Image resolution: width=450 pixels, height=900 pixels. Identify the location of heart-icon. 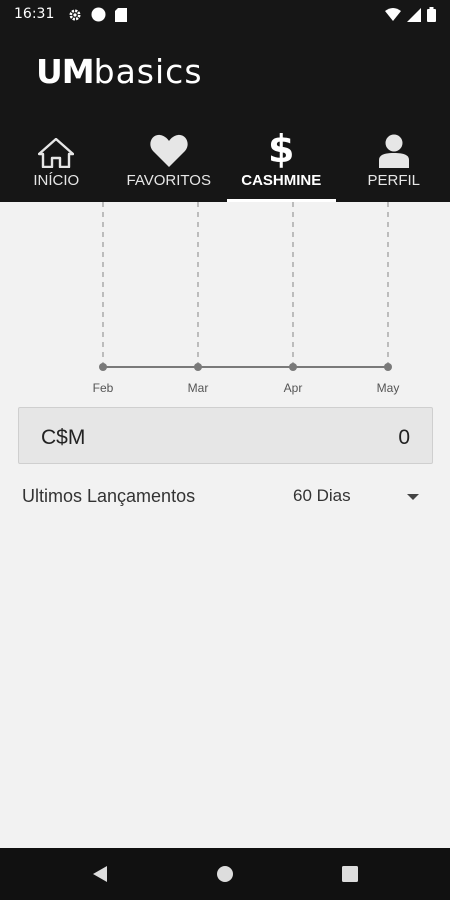
(169, 149).